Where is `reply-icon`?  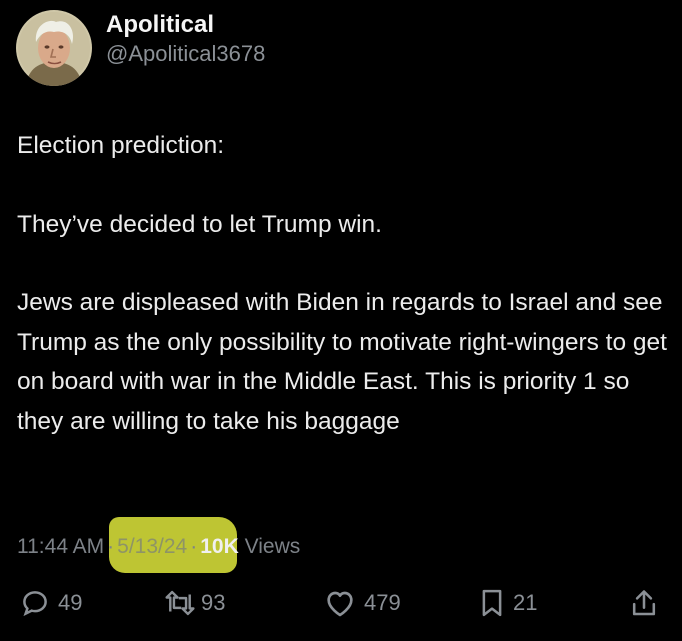 reply-icon is located at coordinates (35, 604).